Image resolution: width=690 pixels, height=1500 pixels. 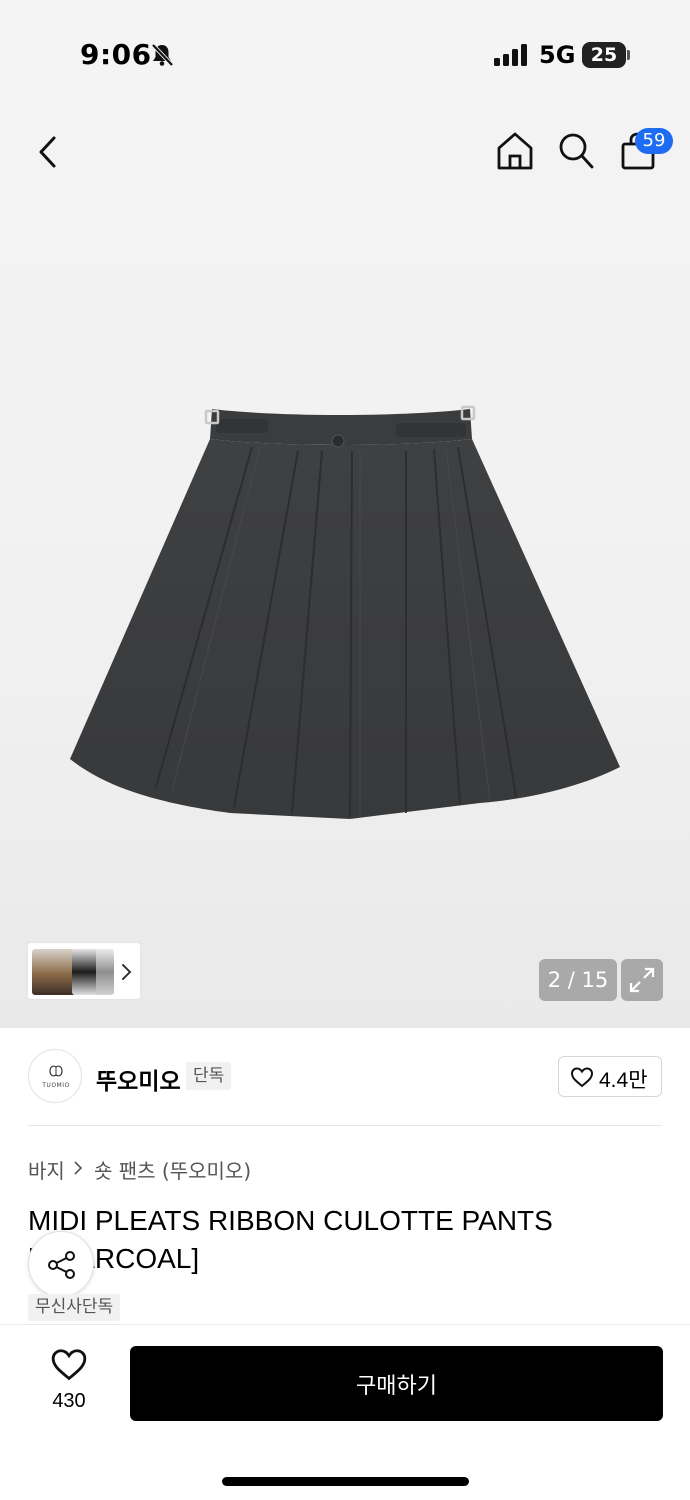 What do you see at coordinates (48, 152) in the screenshot?
I see `back-icon` at bounding box center [48, 152].